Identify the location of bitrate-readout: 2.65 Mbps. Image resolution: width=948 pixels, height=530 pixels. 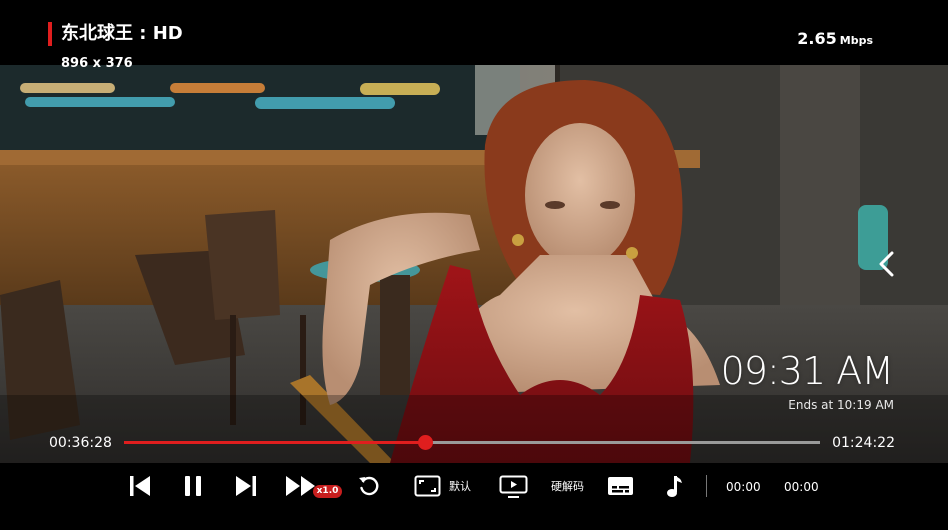
(835, 40).